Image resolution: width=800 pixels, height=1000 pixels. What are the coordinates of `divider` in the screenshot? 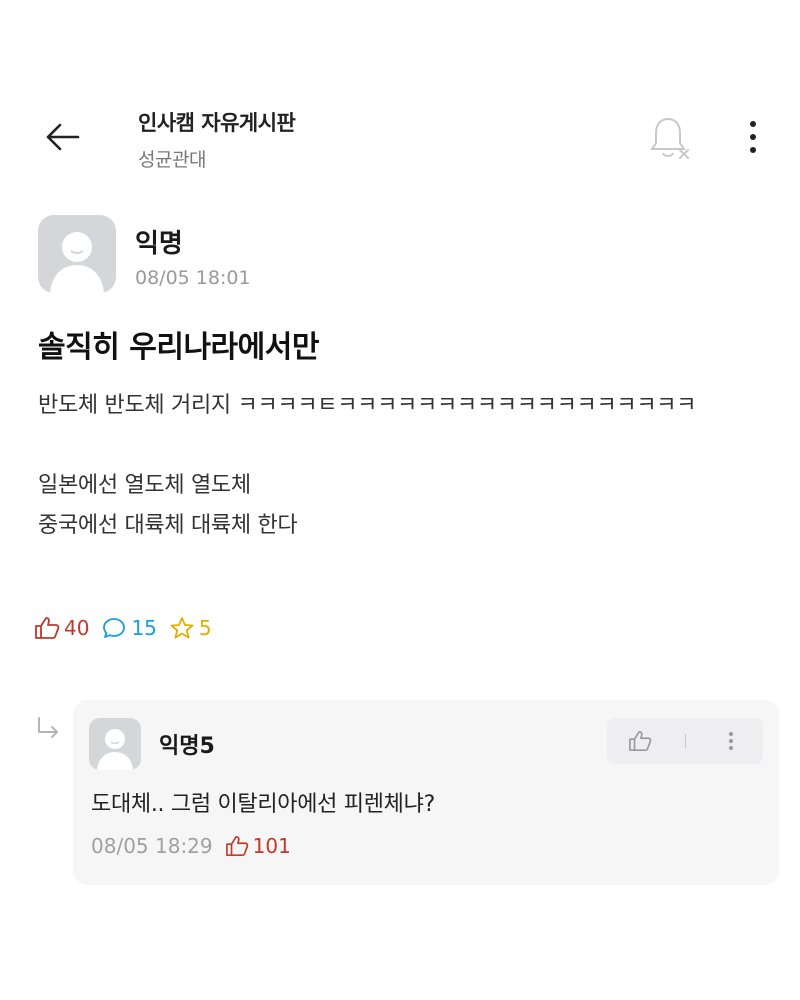 It's located at (685, 741).